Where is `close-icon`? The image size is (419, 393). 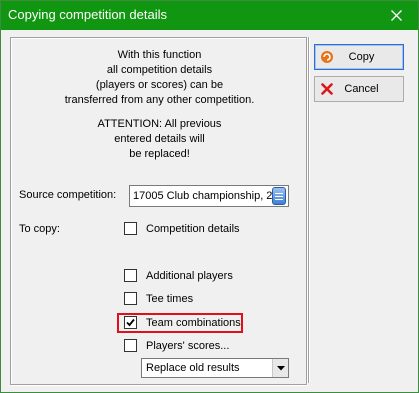 close-icon is located at coordinates (396, 15).